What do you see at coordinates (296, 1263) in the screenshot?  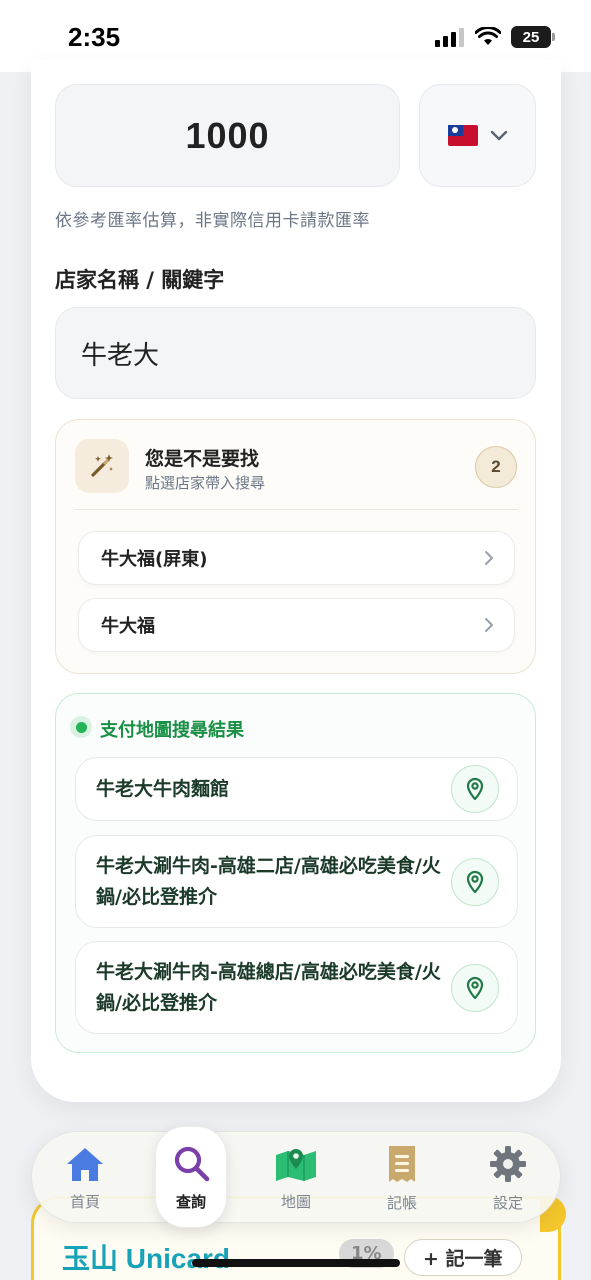 I see `home-indicator` at bounding box center [296, 1263].